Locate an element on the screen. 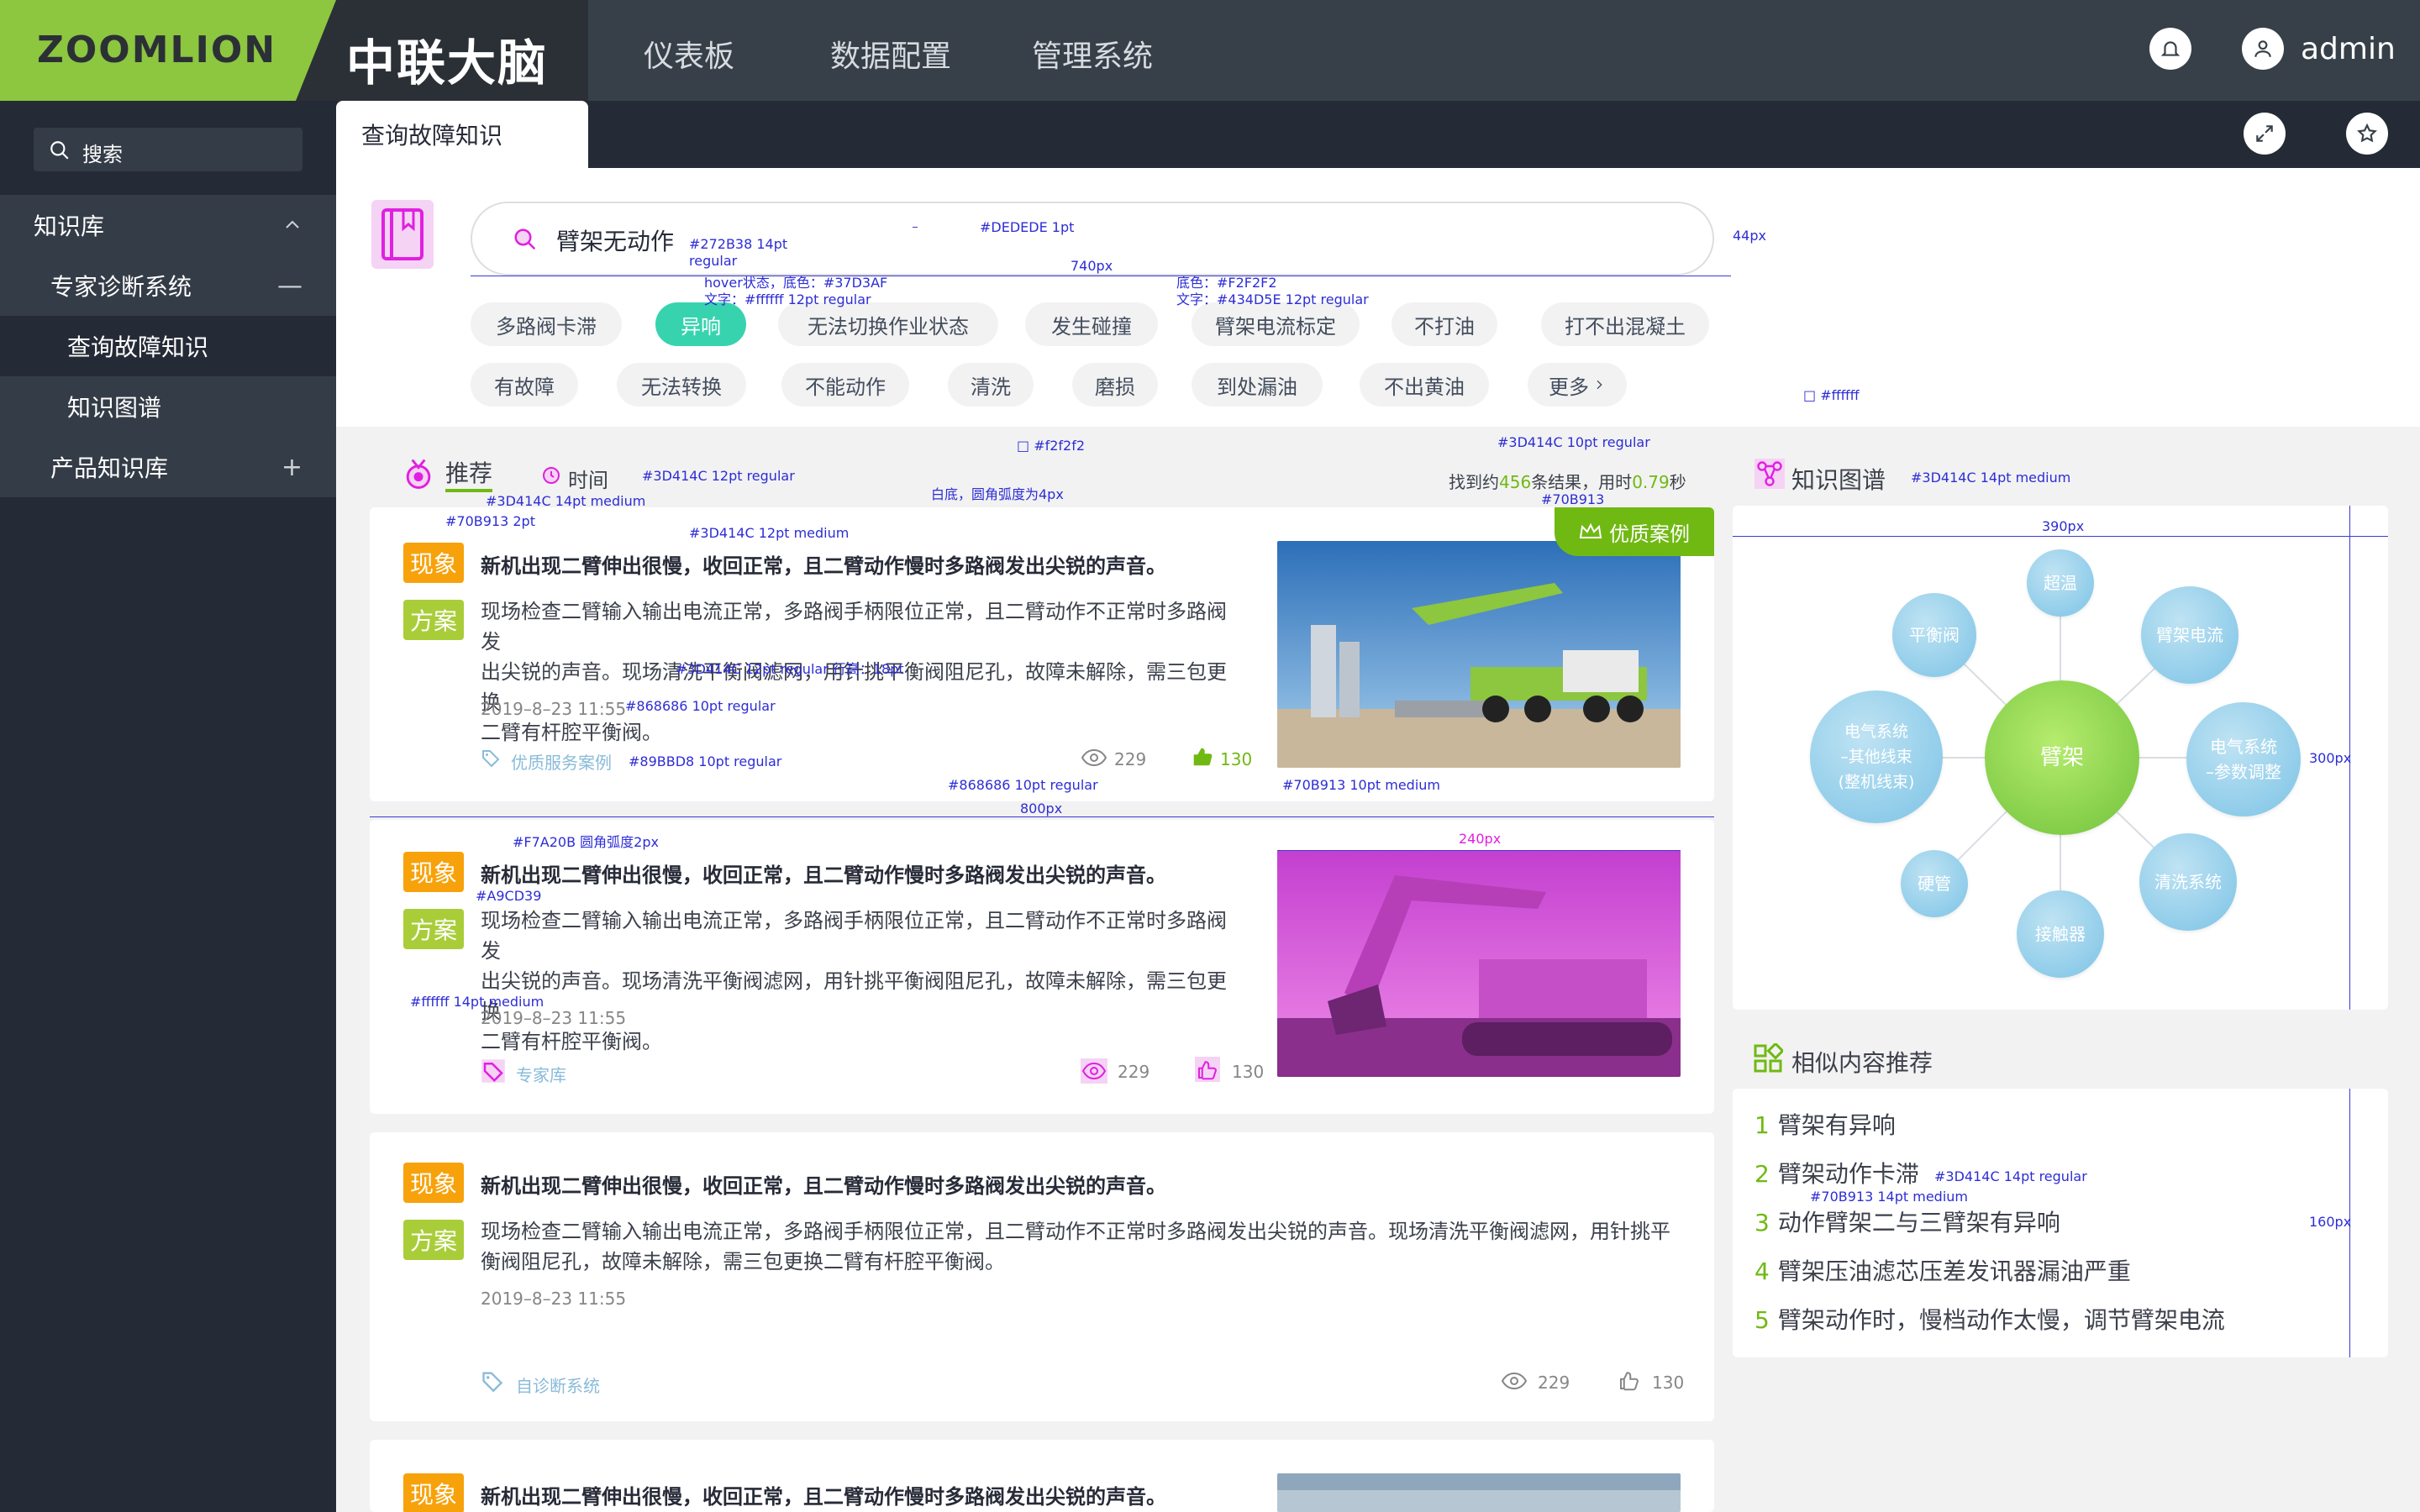 Image resolution: width=2420 pixels, height=1512 pixels. brand-title: 中联大脑 is located at coordinates (448, 63).